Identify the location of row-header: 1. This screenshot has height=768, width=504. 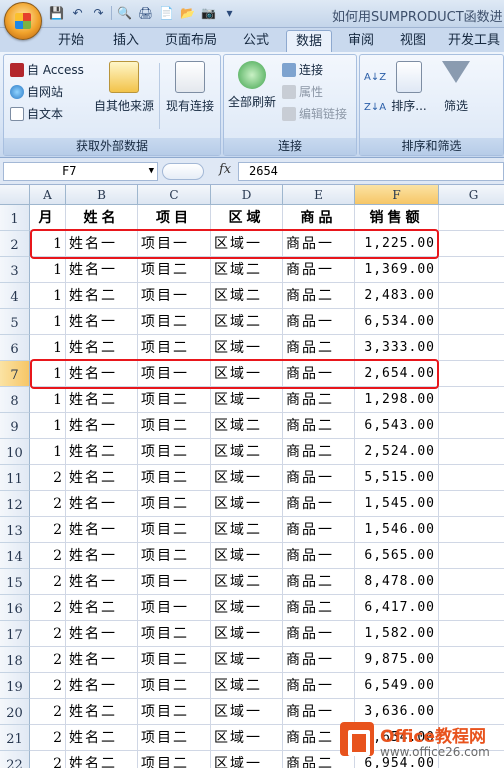
(15, 218).